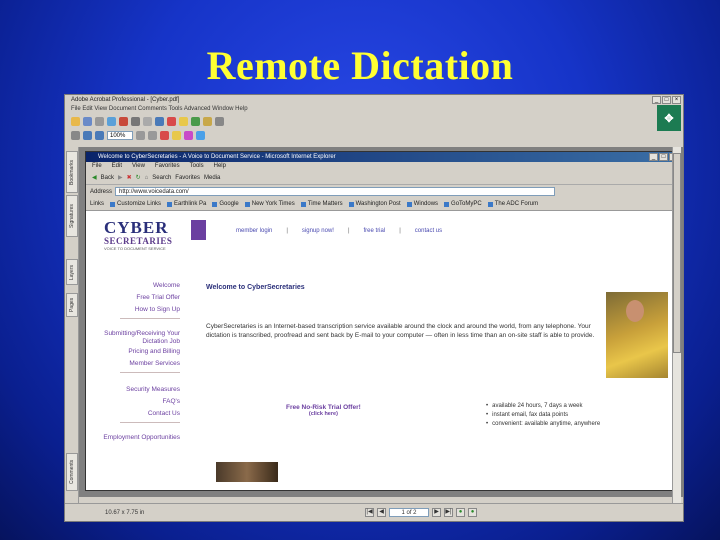  I want to click on nav-contact-us: contact us, so click(428, 231).